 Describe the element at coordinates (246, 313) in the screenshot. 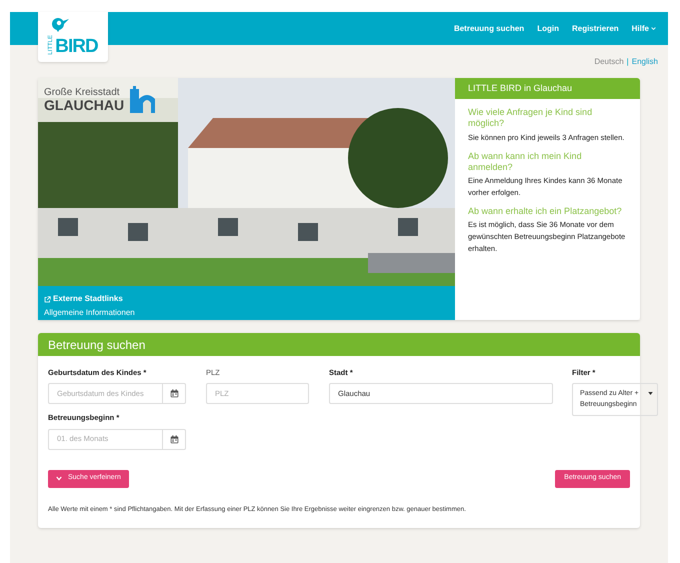

I see `link: Allgemeine Informationen` at that location.